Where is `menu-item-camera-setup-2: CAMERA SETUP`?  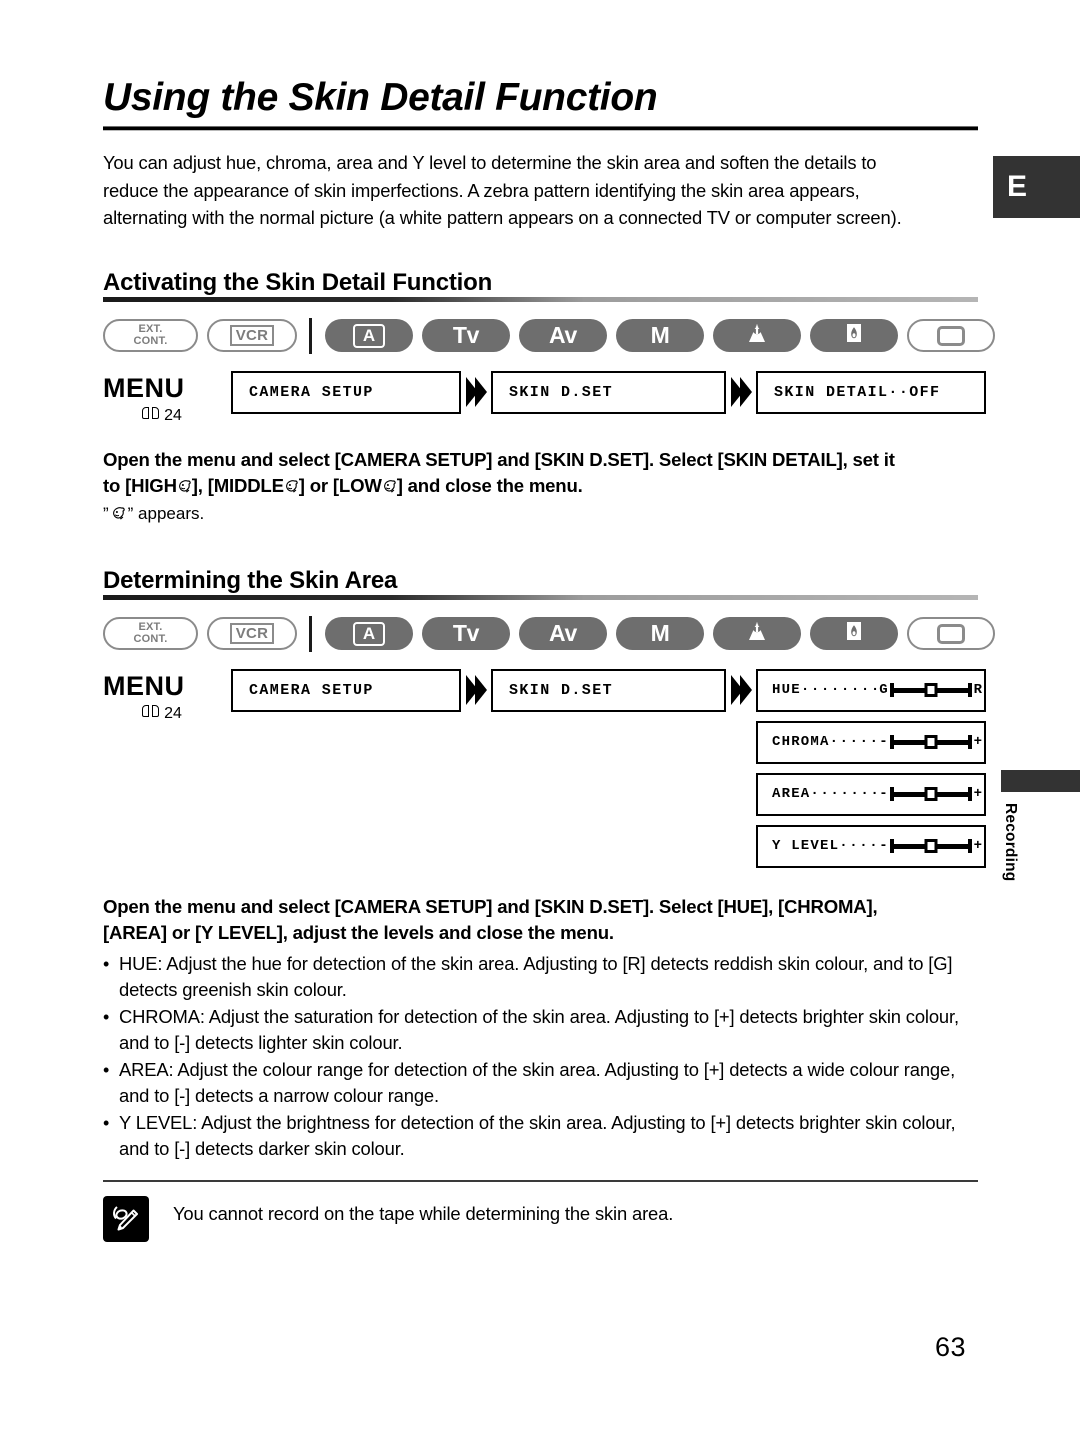 menu-item-camera-setup-2: CAMERA SETUP is located at coordinates (346, 690).